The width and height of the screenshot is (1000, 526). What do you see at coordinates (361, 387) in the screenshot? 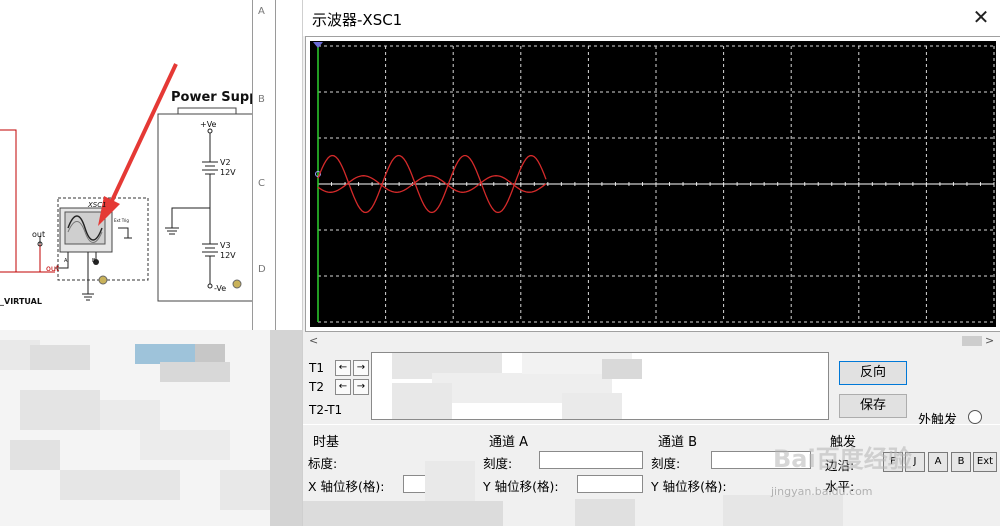
I see `t2-right-button: →` at bounding box center [361, 387].